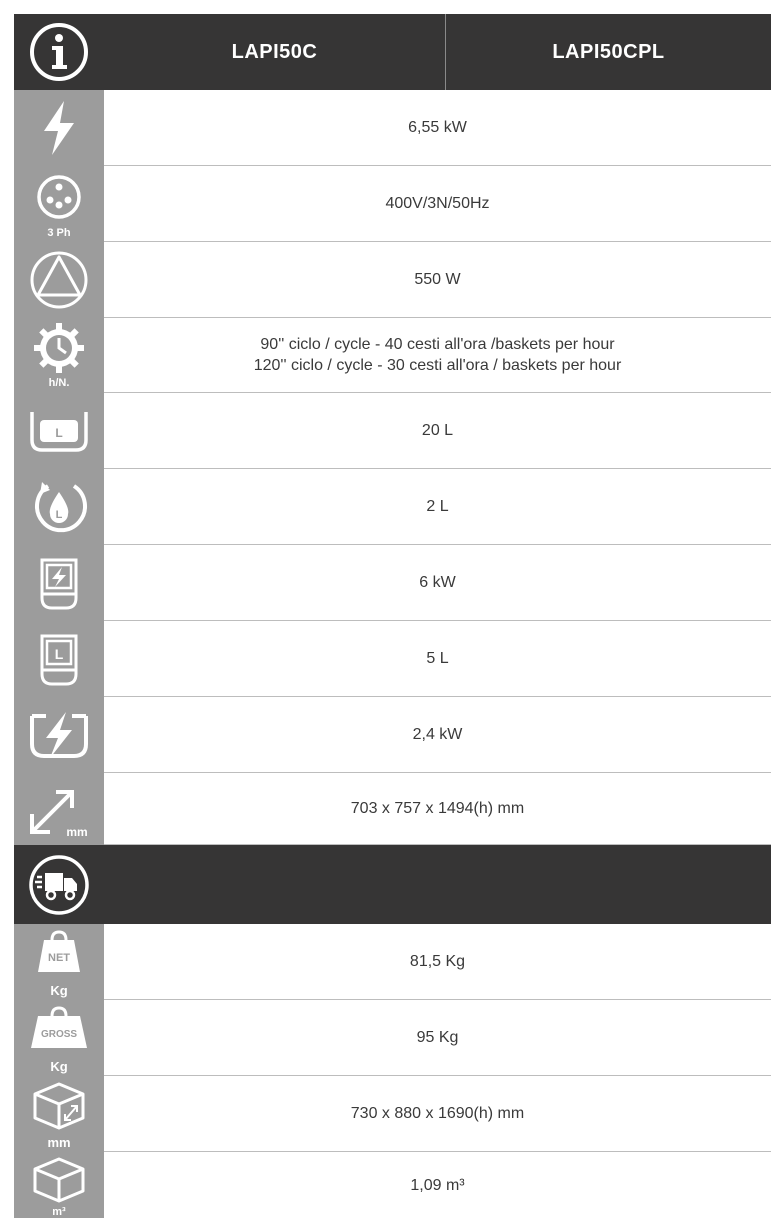 This screenshot has height=1218, width=772. I want to click on spec-value: 6,55 kW, so click(437, 128).